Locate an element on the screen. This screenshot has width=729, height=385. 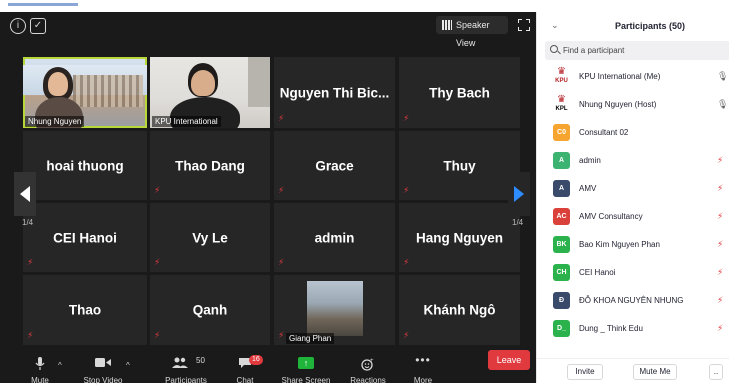
share-screen-button: ↑ Share Screen is located at coordinates (306, 368).